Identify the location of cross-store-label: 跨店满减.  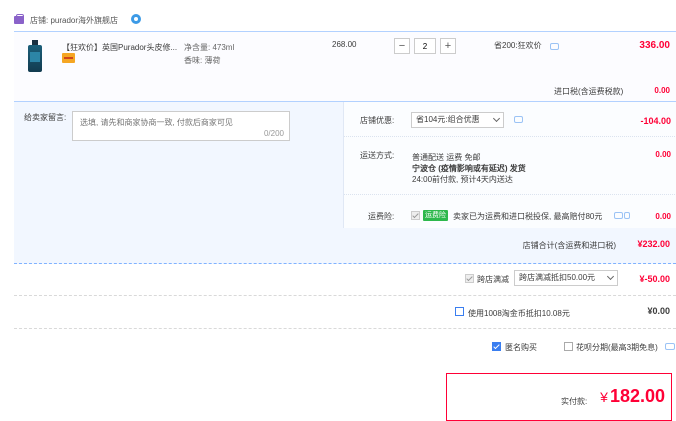
(493, 279).